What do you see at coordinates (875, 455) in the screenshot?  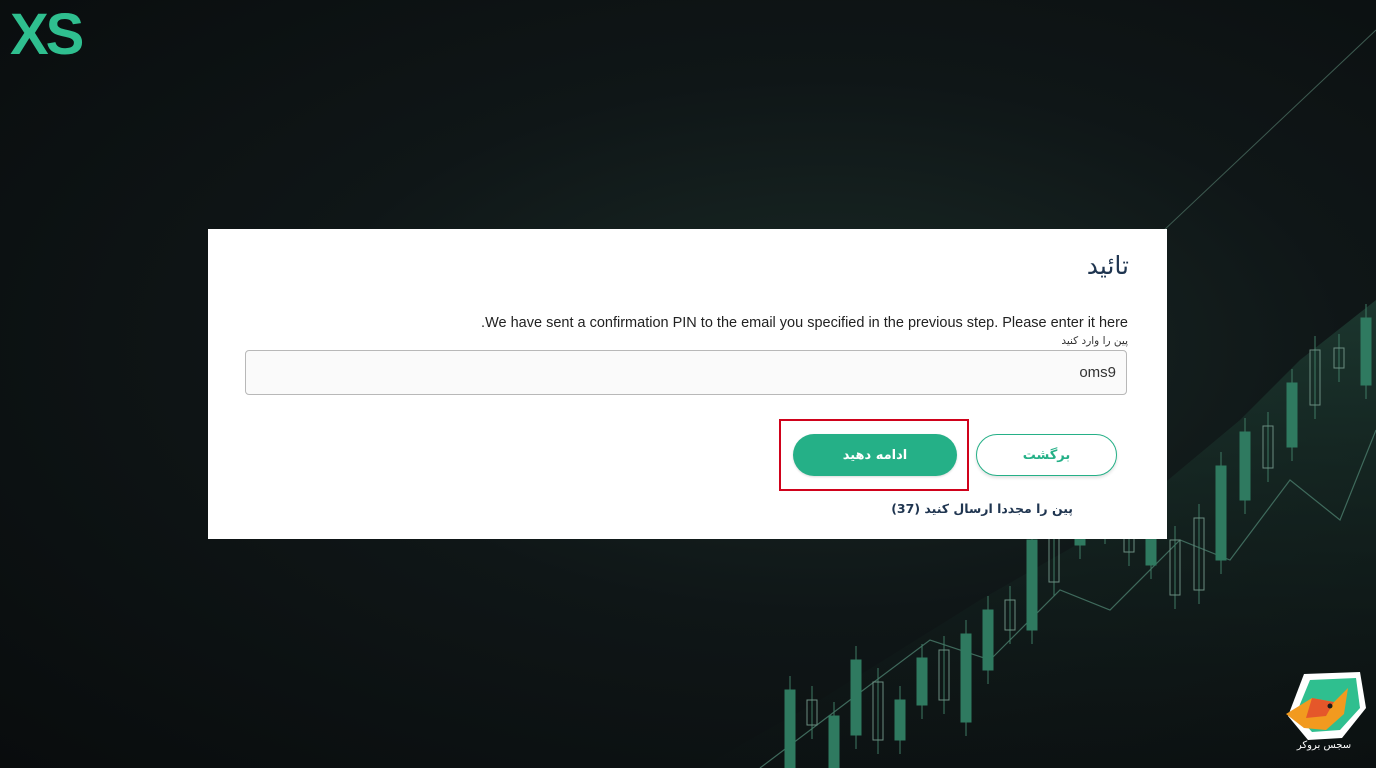 I see `continue-button: ادامه دهید` at bounding box center [875, 455].